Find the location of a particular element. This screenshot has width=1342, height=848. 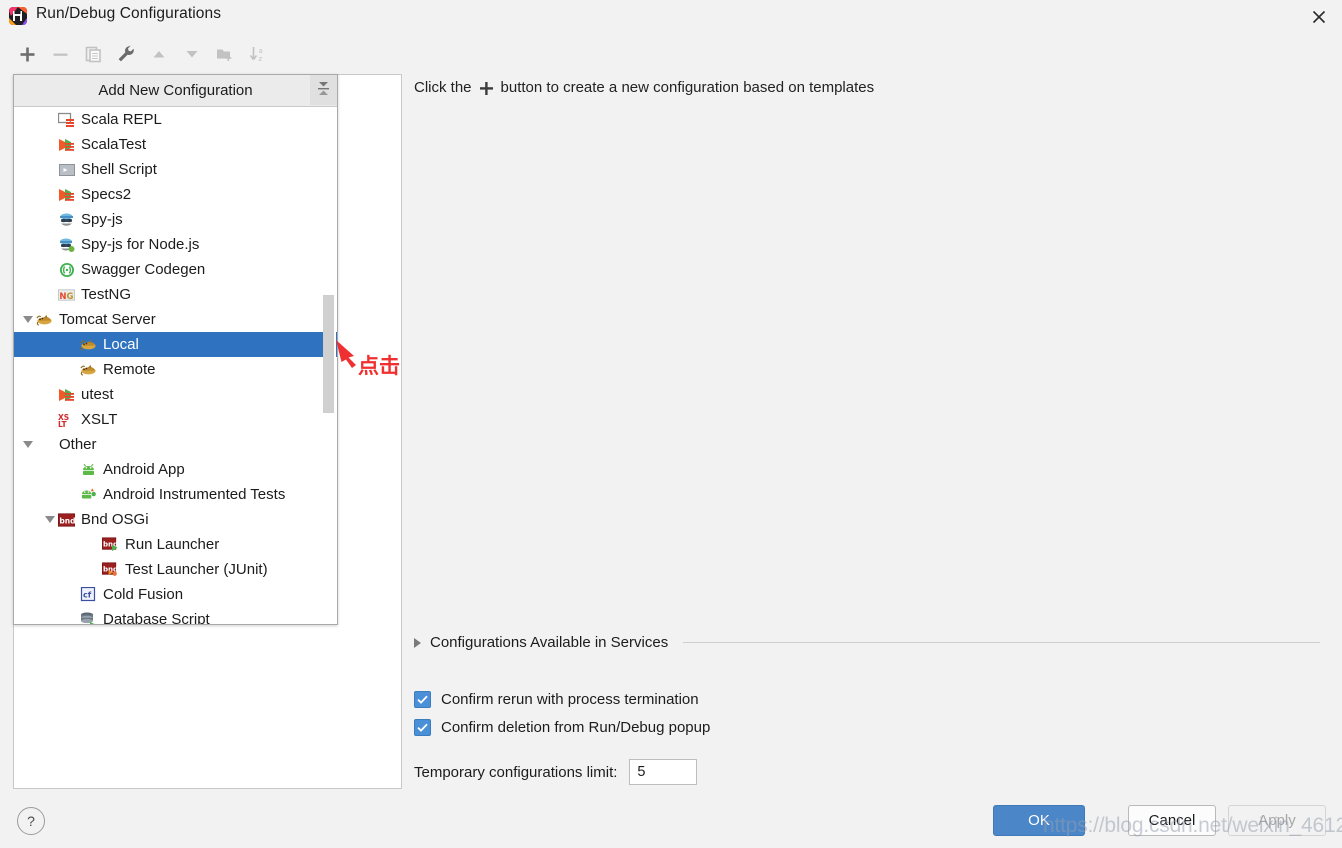

collapse-all-icon is located at coordinates (323, 90).